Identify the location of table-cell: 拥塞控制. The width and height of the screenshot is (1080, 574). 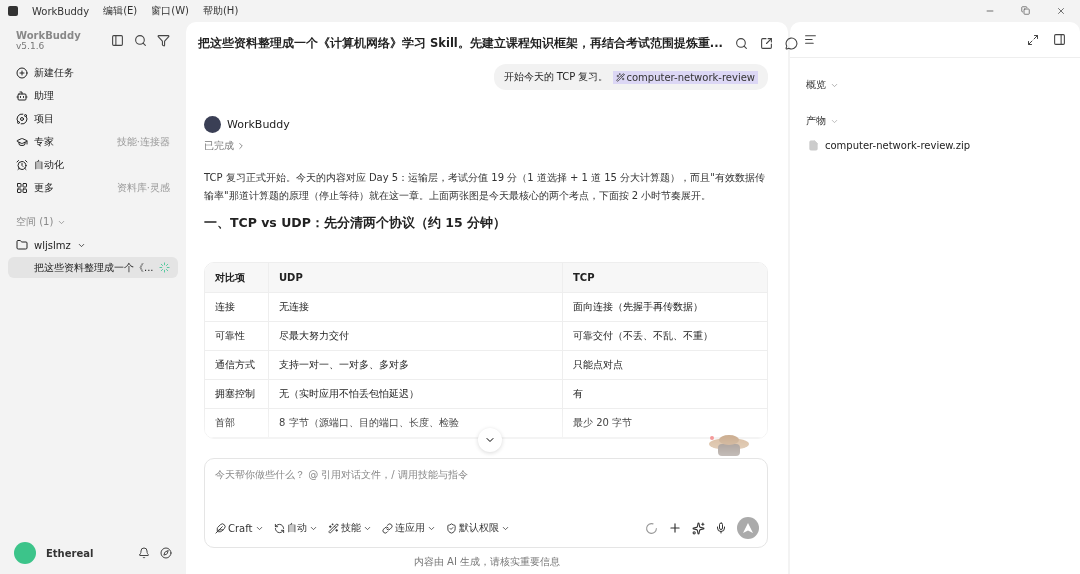
(237, 394).